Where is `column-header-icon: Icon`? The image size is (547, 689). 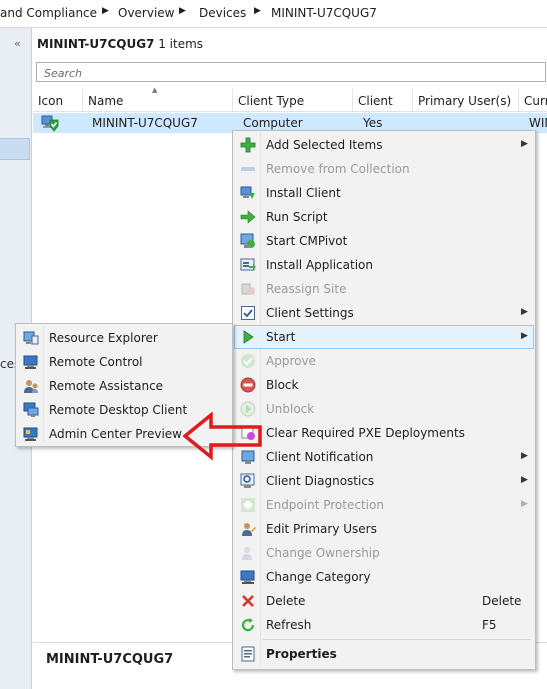 column-header-icon: Icon is located at coordinates (58, 100).